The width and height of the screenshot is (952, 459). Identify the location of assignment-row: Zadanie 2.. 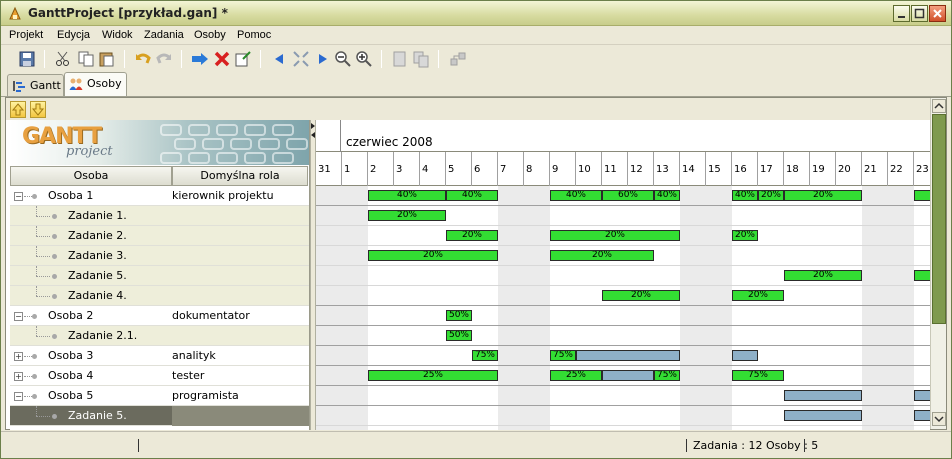
(159, 236).